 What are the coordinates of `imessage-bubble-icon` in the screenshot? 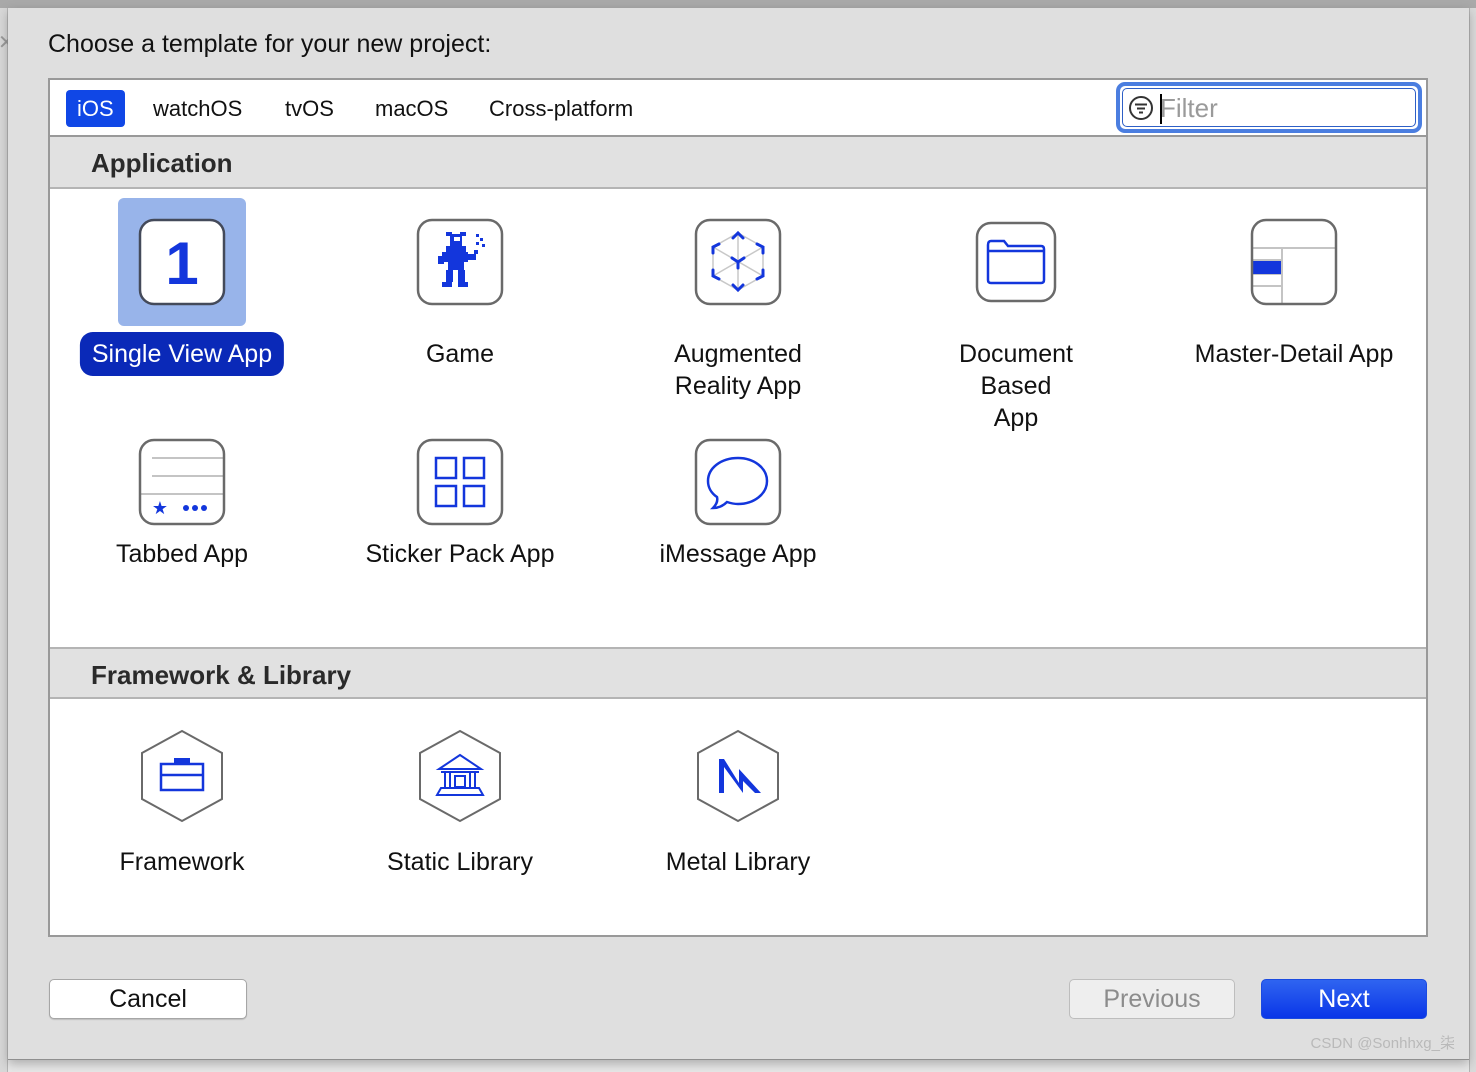 It's located at (738, 482).